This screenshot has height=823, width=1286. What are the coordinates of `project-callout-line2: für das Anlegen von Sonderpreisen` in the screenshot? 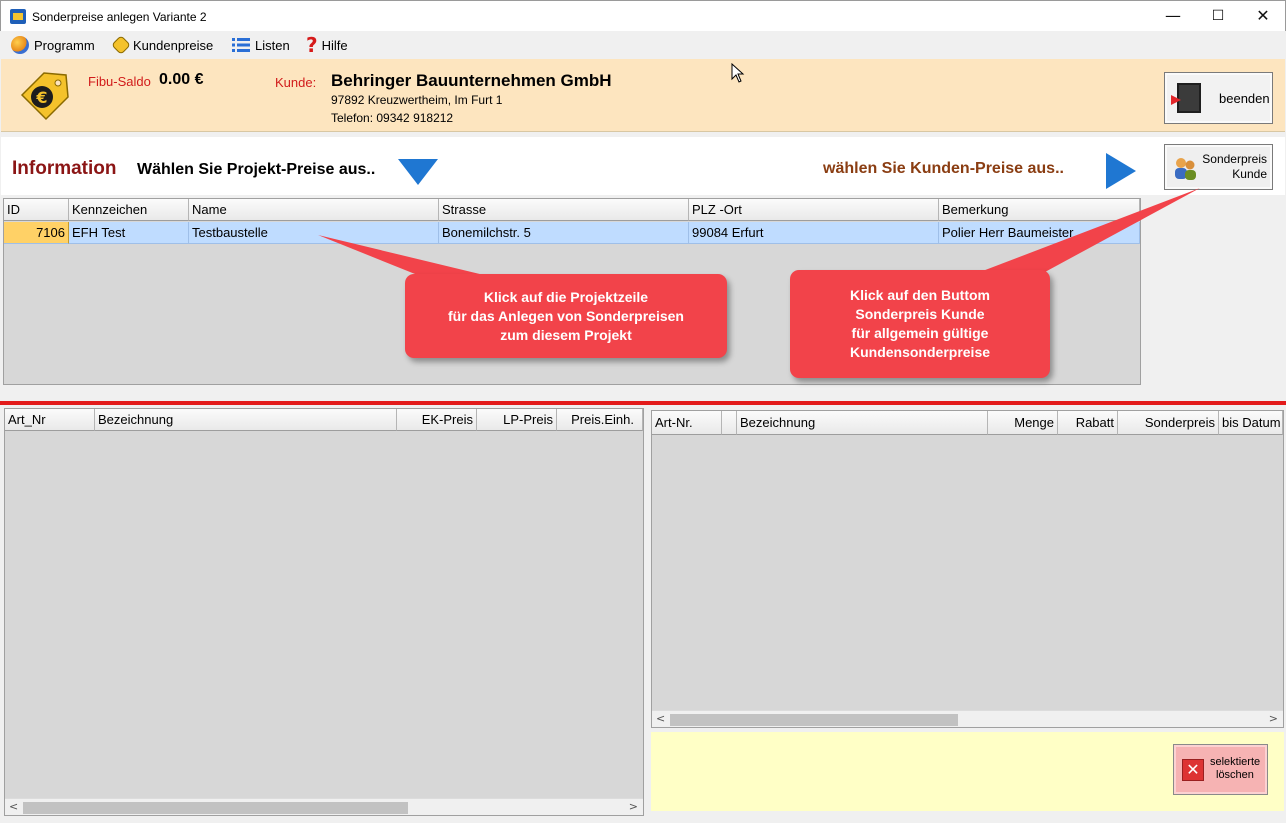 It's located at (566, 315).